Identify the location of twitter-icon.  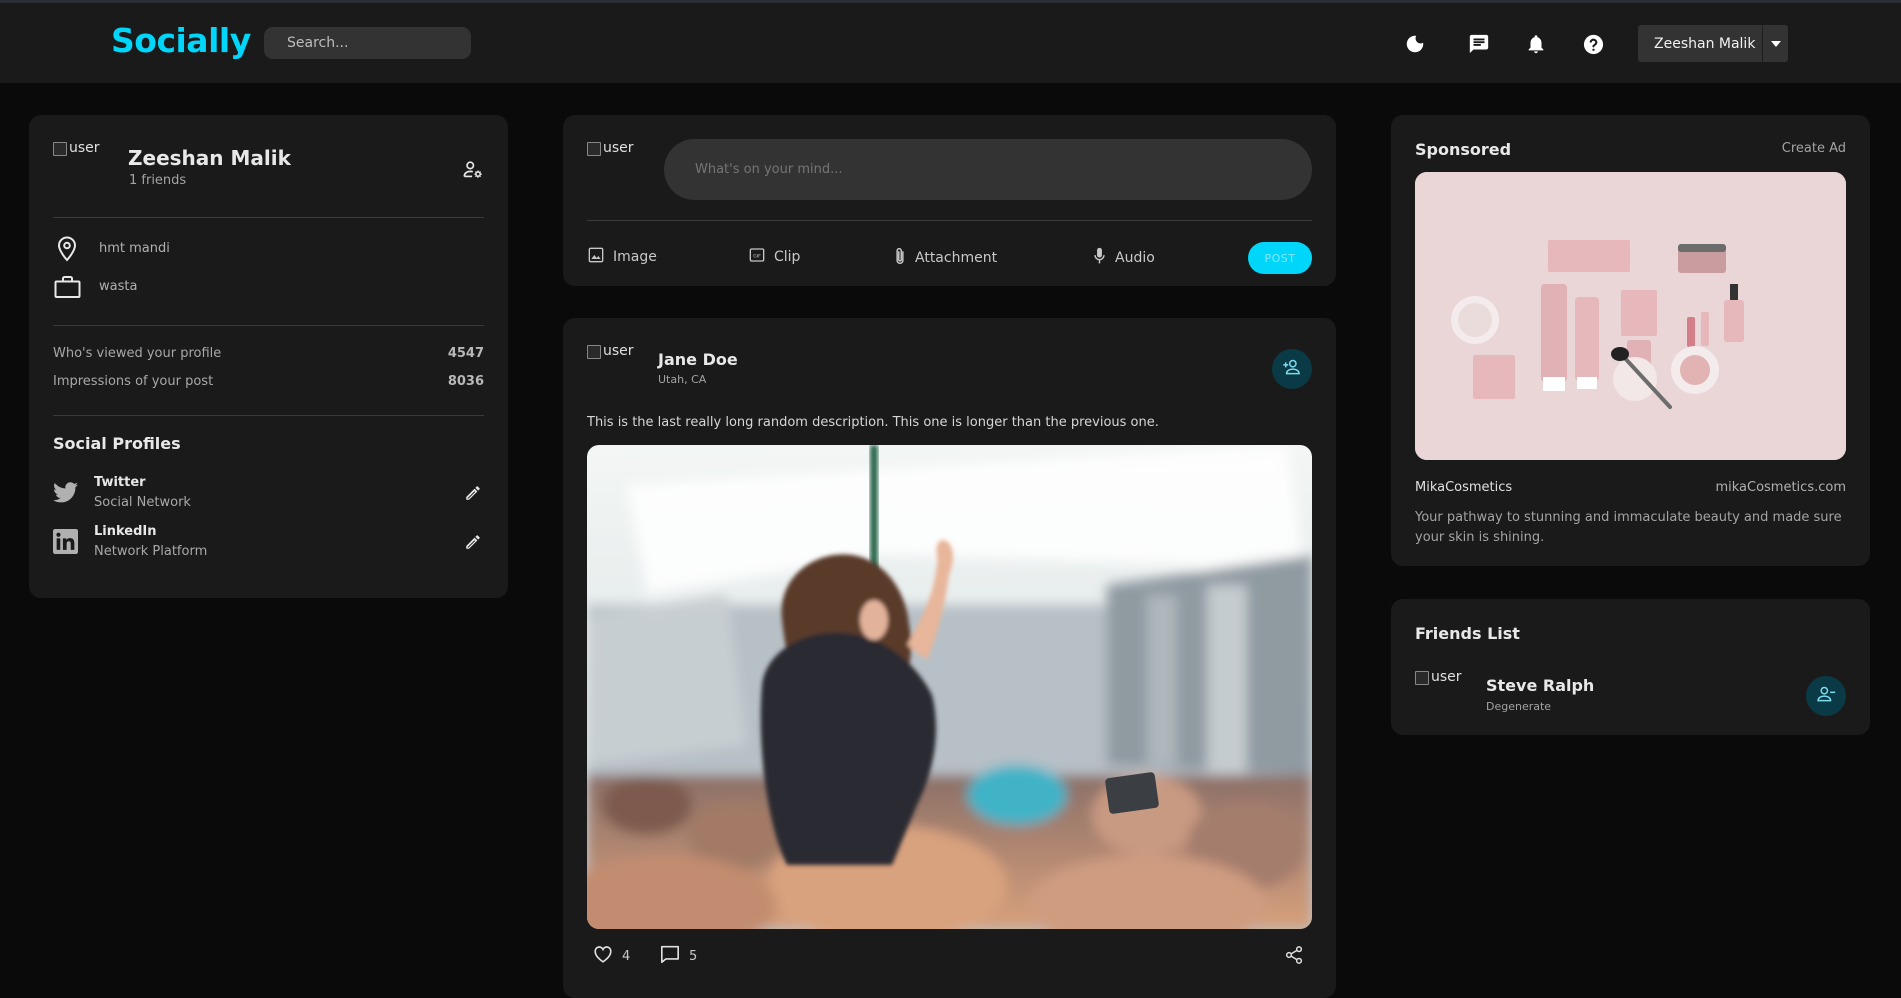
(65, 494).